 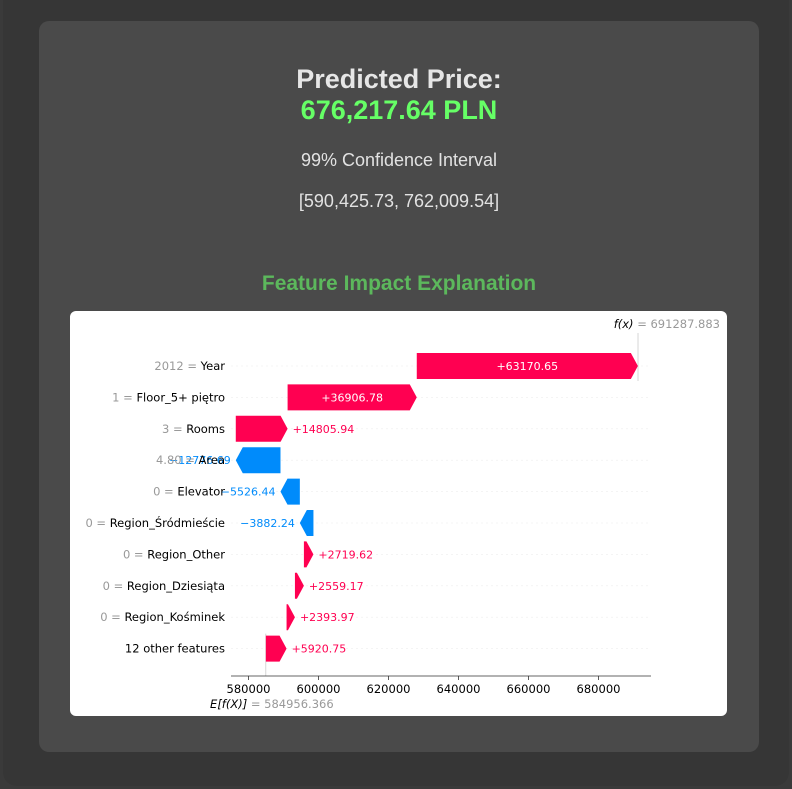 What do you see at coordinates (267, 523) in the screenshot?
I see `bar-value-label: −3882.24` at bounding box center [267, 523].